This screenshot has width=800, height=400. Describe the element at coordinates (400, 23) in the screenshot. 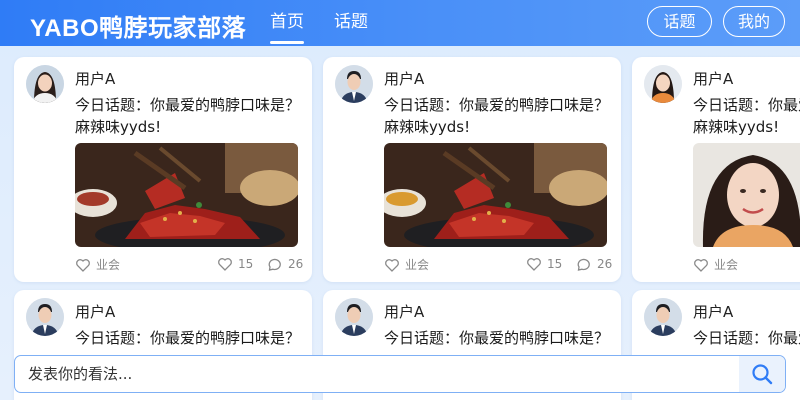

I see `top-bar: YABO鸭脖玩家部落 首页 话题 话题 我的` at that location.